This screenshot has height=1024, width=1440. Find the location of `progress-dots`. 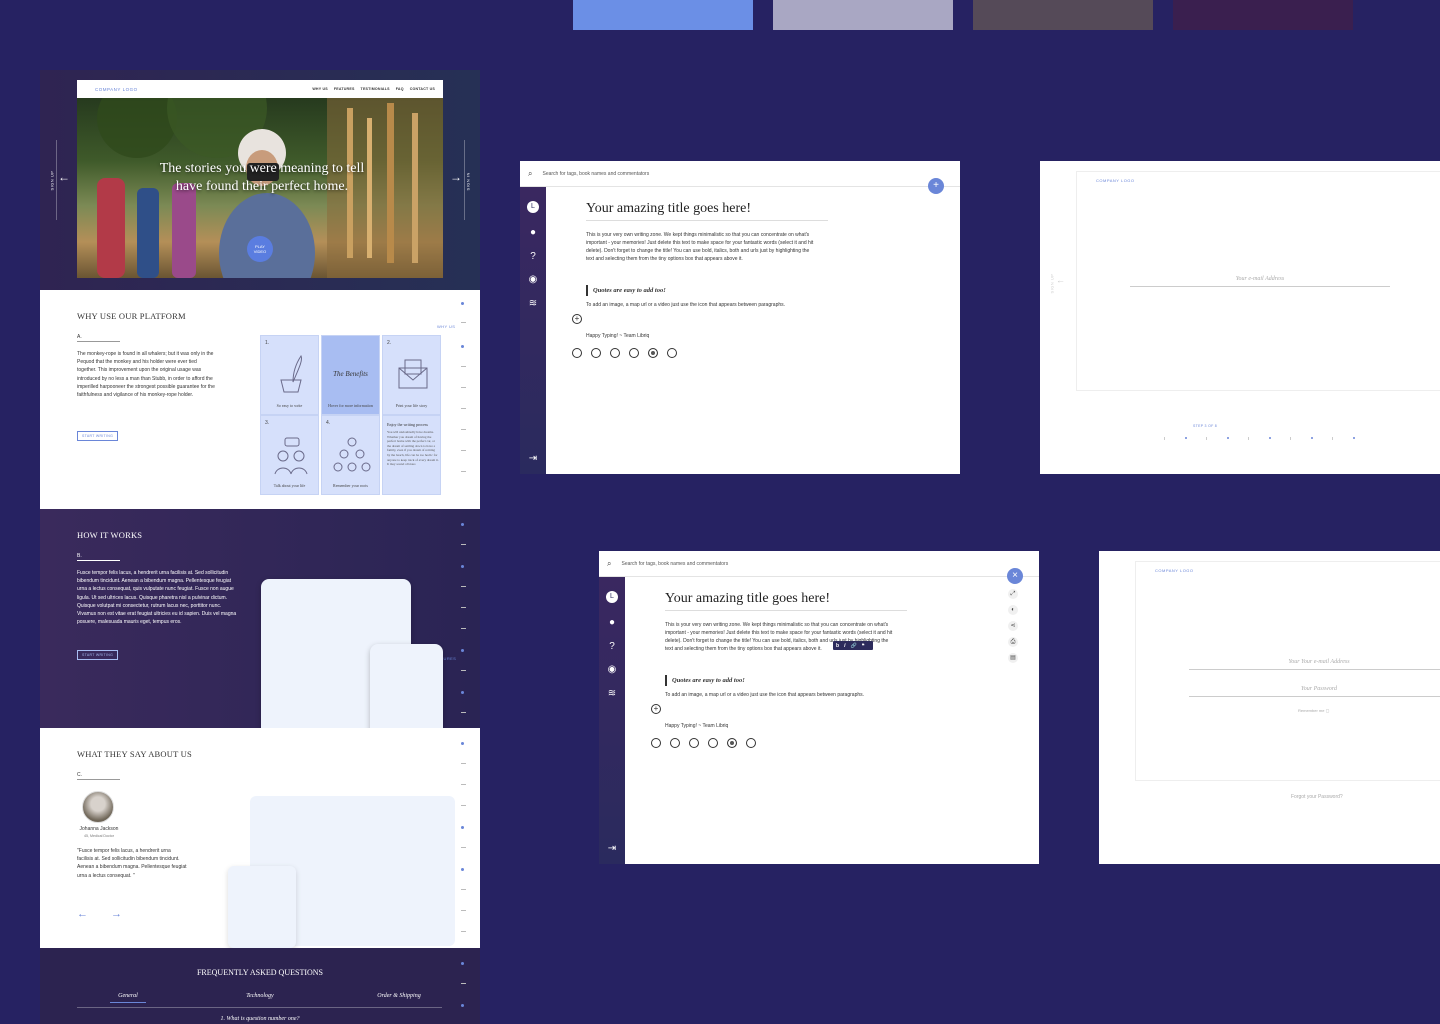

progress-dots is located at coordinates (1264, 439).